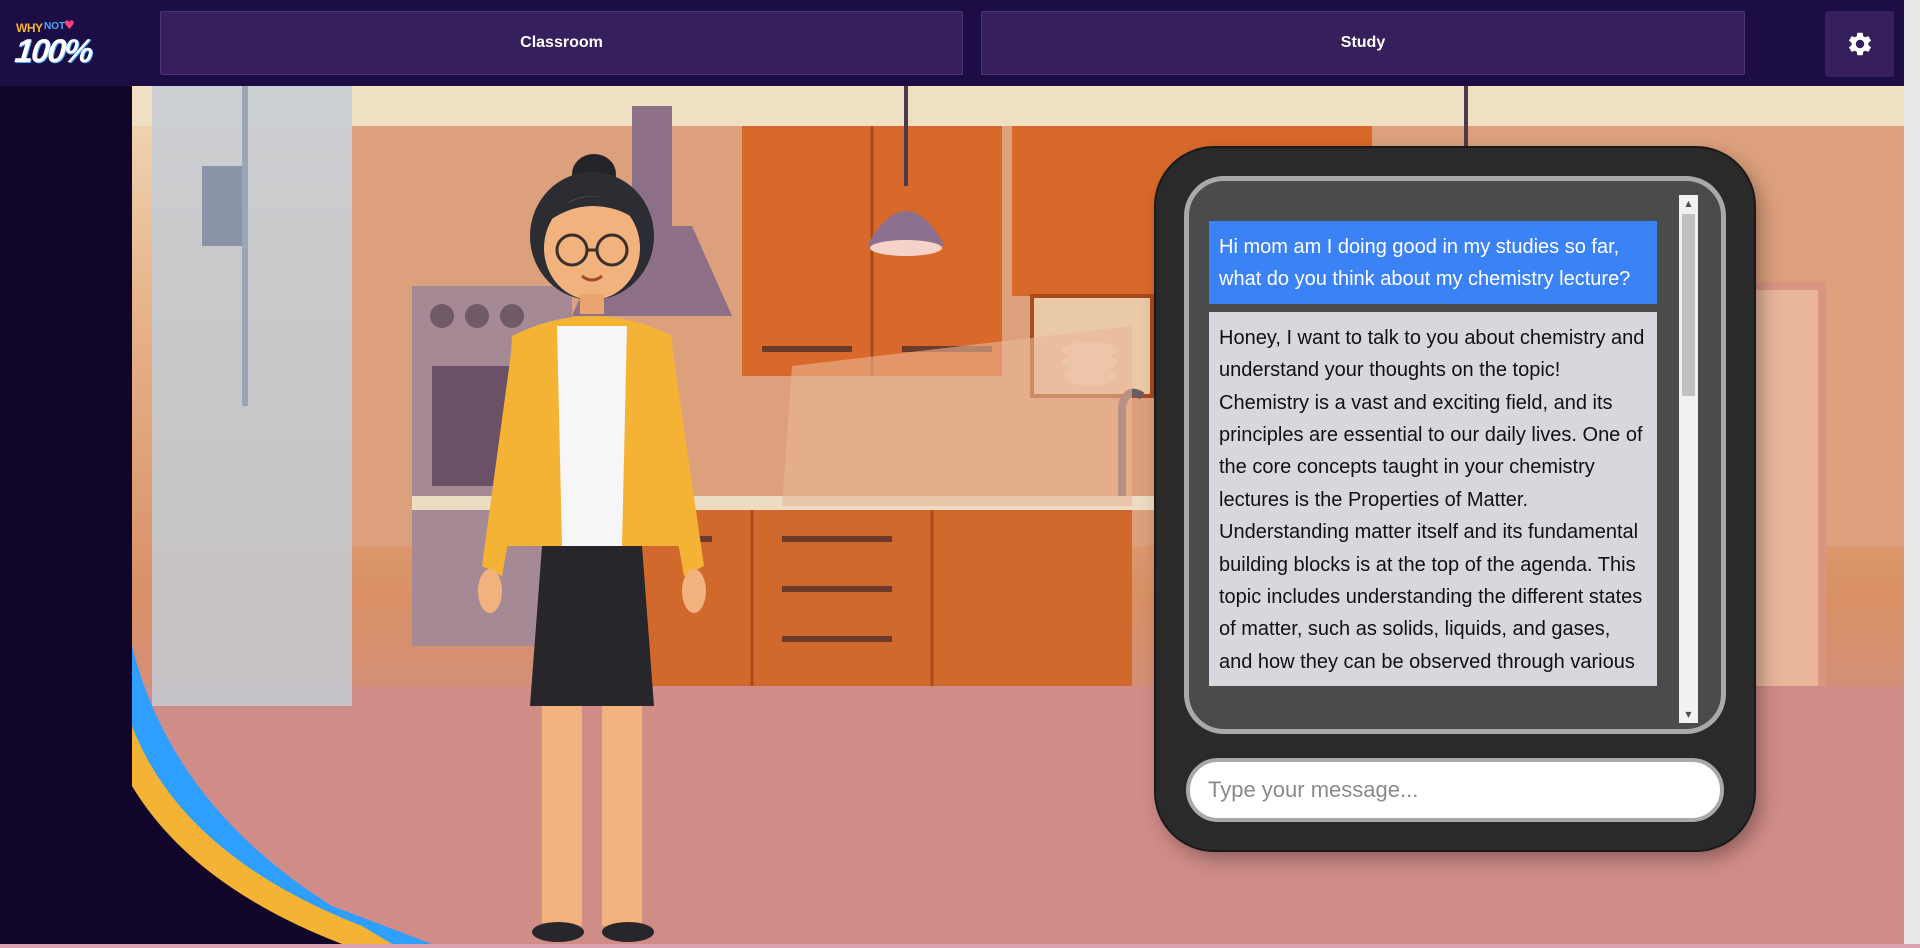 Image resolution: width=1920 pixels, height=948 pixels. Describe the element at coordinates (960, 946) in the screenshot. I see `bottom-border` at that location.